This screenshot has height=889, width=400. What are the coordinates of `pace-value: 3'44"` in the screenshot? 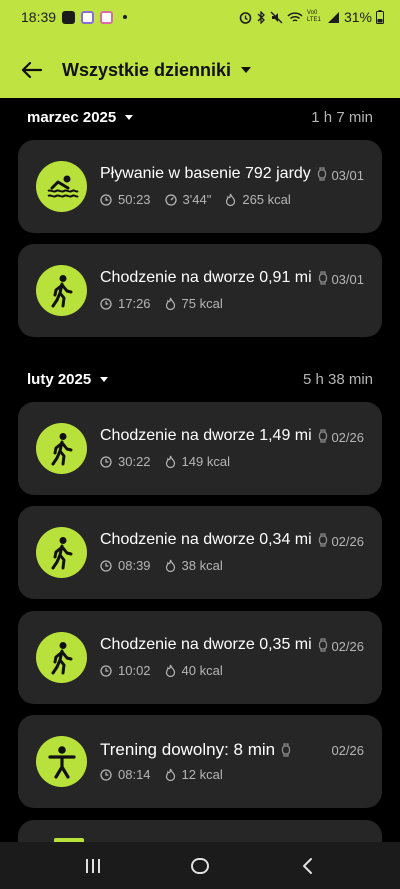 It's located at (197, 199).